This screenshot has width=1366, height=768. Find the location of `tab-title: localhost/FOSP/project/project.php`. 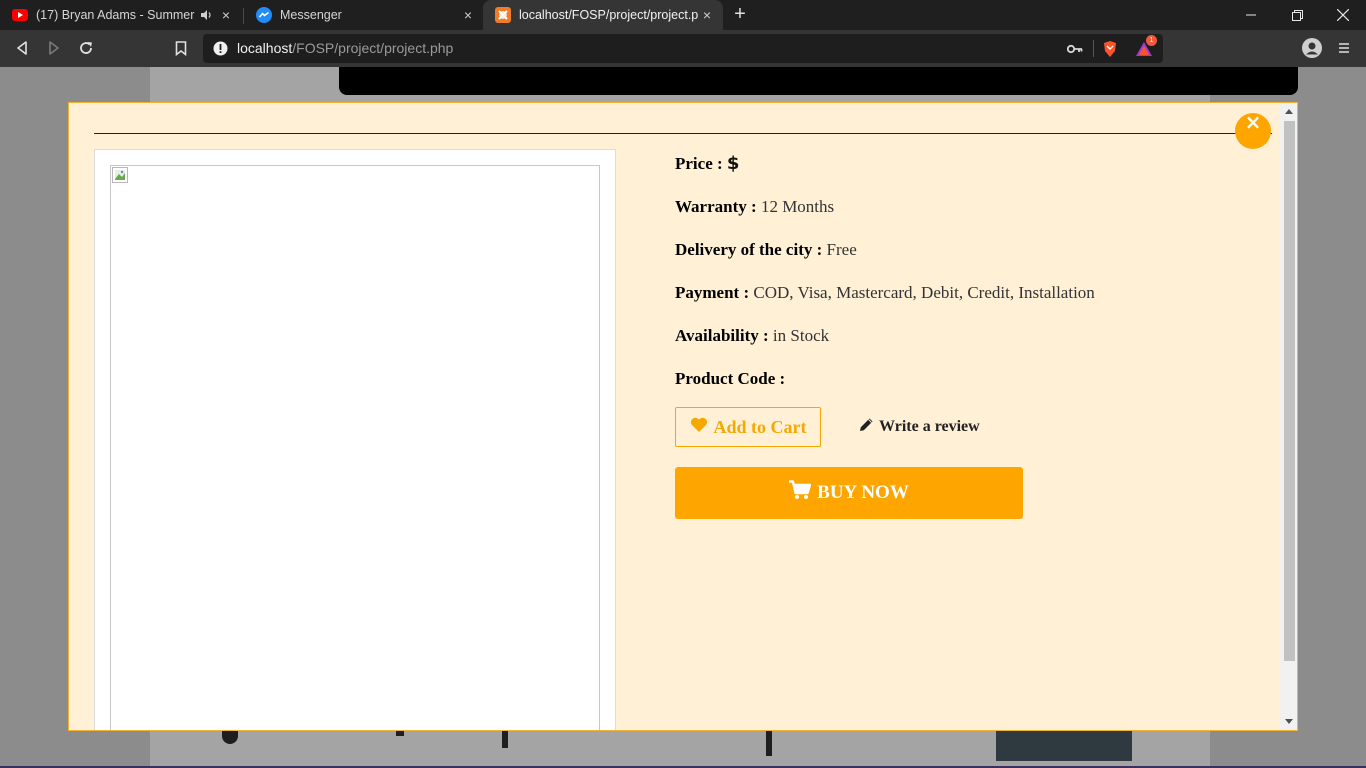

tab-title: localhost/FOSP/project/project.php is located at coordinates (609, 15).